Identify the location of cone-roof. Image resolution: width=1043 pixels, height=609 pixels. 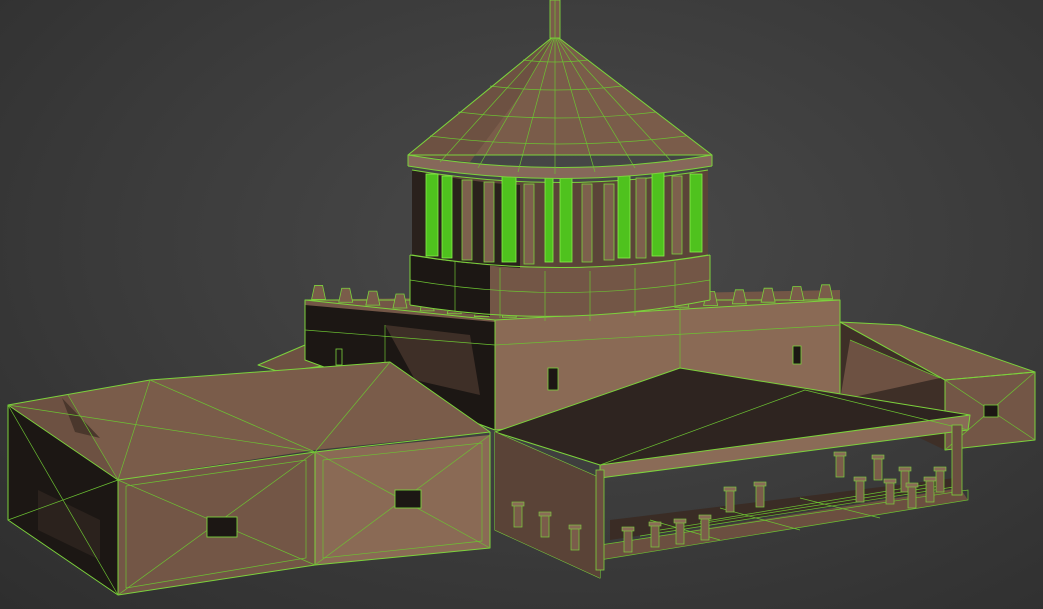
(560, 89).